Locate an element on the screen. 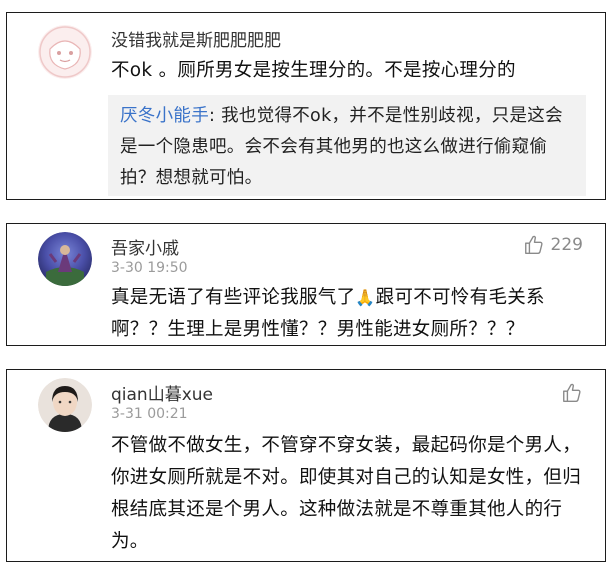  reply-author: 厌冬小能手 is located at coordinates (164, 116).